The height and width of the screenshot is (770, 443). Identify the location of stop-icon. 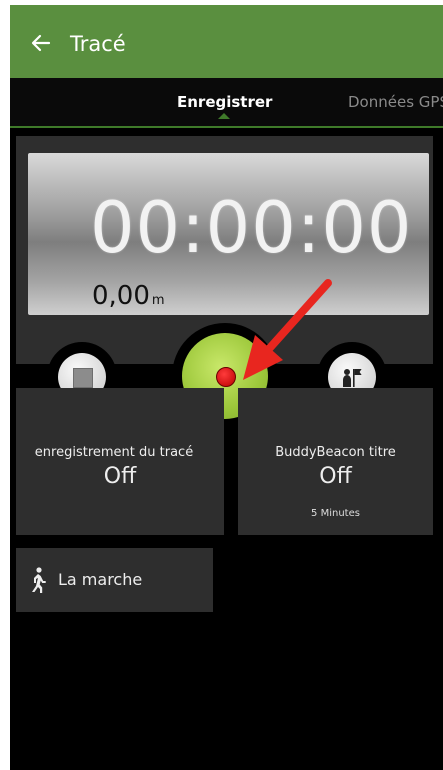
(83, 378).